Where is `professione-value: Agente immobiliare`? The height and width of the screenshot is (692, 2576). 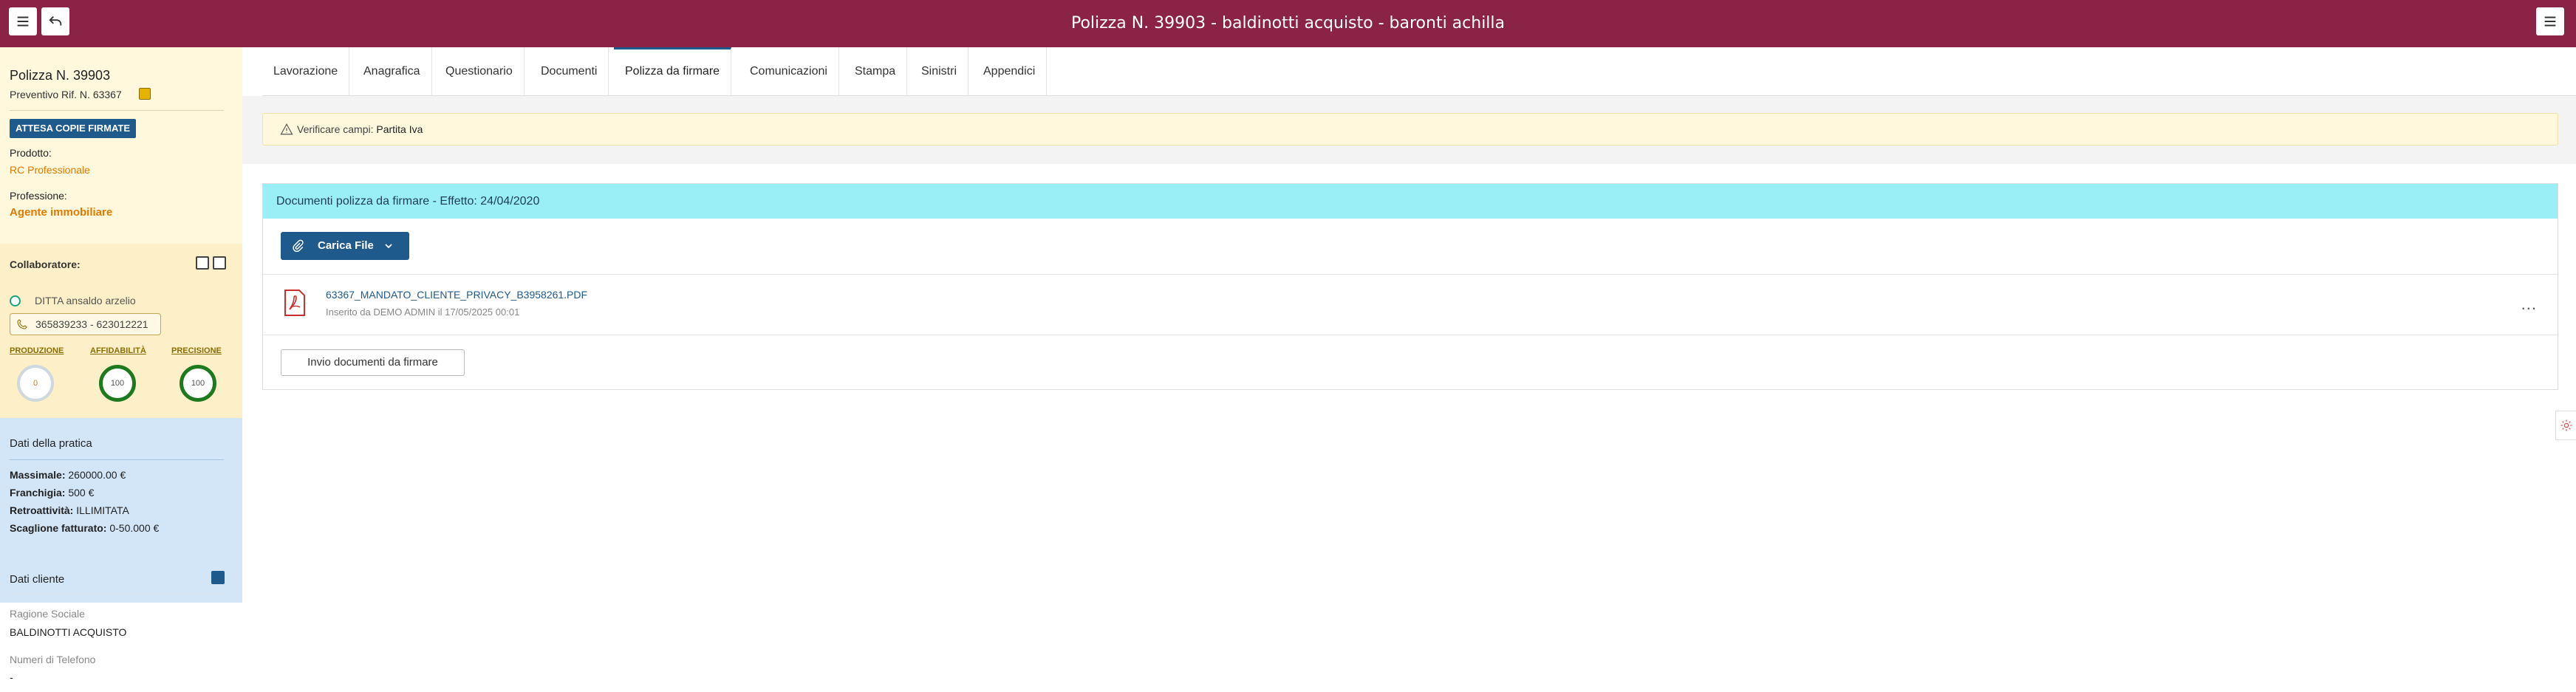
professione-value: Agente immobiliare is located at coordinates (61, 213).